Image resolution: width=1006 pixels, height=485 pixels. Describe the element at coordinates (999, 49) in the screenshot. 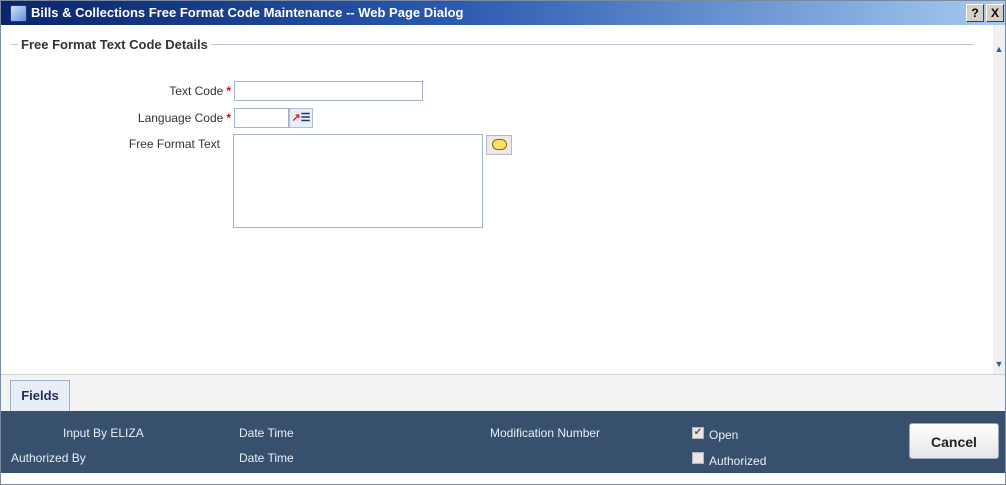

I see `scroll-up-arrow-icon: ▲` at that location.